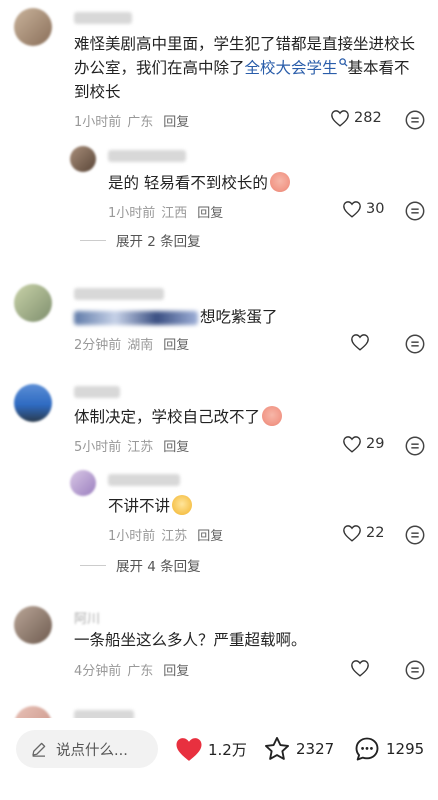 This screenshot has width=438, height=800. Describe the element at coordinates (363, 533) in the screenshot. I see `like-button: 22` at that location.